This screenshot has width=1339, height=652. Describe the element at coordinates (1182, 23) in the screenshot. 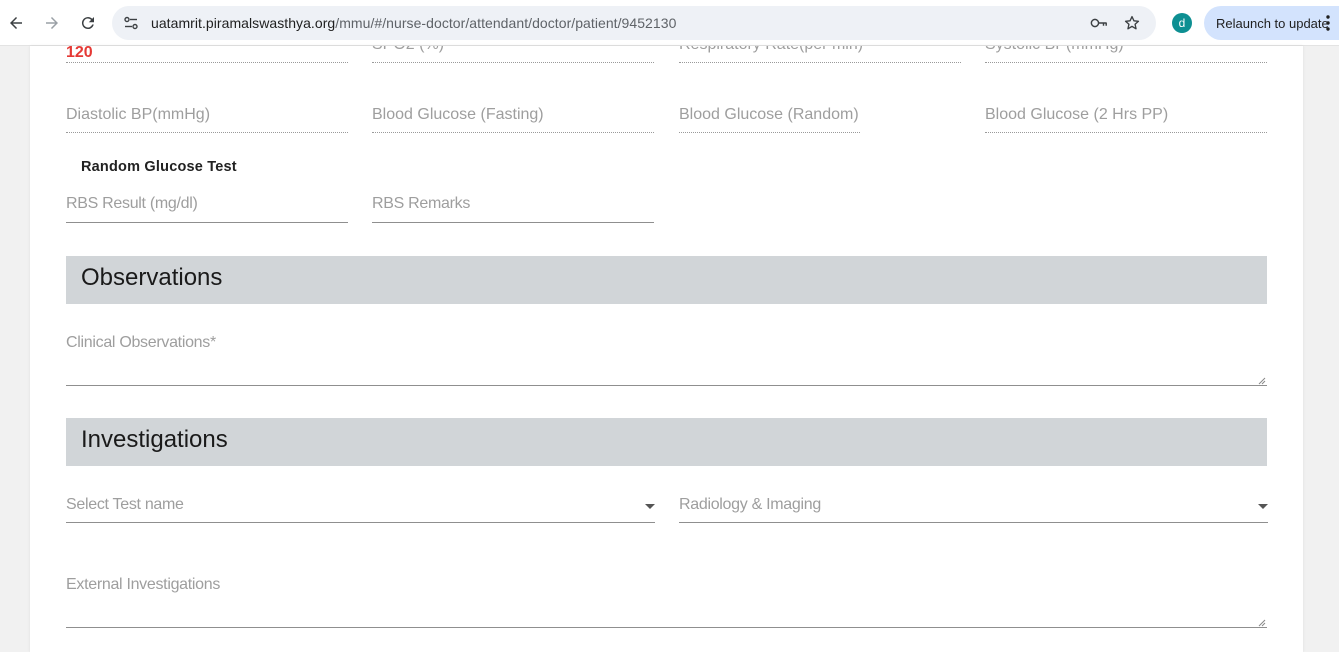

I see `profile-avatar: d` at that location.